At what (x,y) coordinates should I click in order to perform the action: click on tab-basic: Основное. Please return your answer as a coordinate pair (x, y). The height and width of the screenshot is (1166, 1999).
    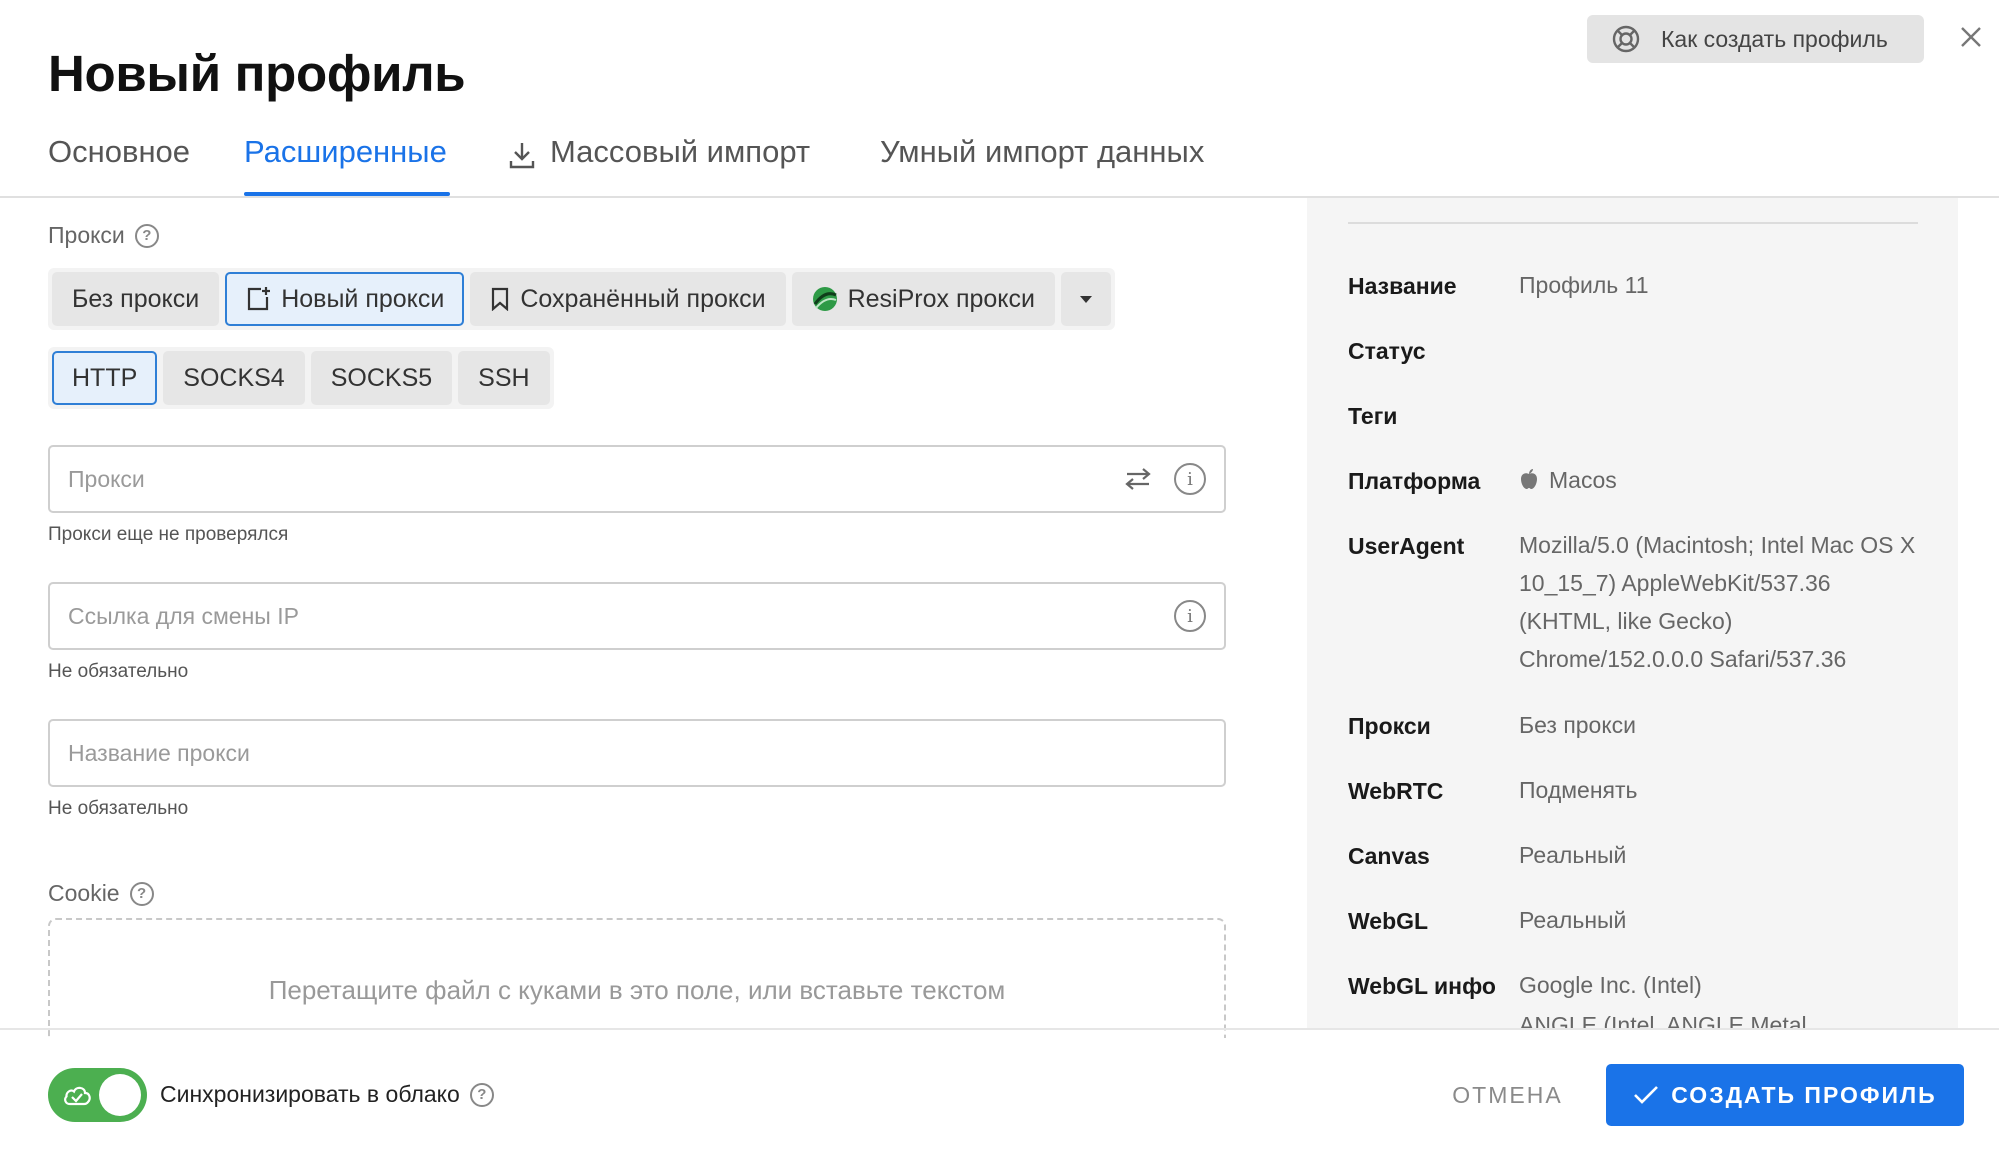
    Looking at the image, I should click on (146, 163).